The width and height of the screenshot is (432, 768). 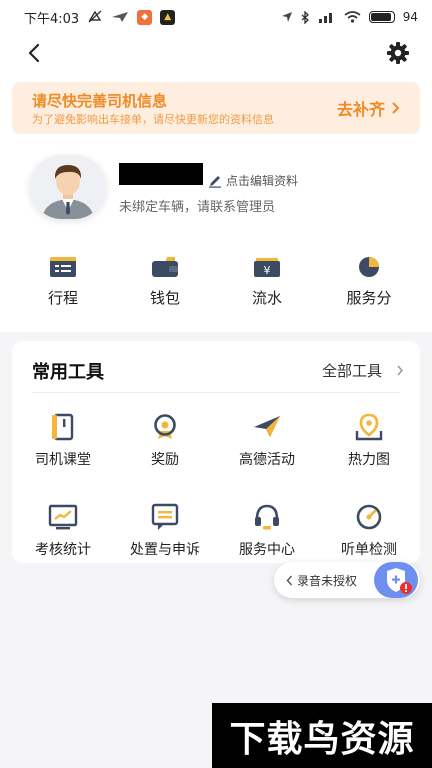 I want to click on back-arrow-icon, so click(x=35, y=53).